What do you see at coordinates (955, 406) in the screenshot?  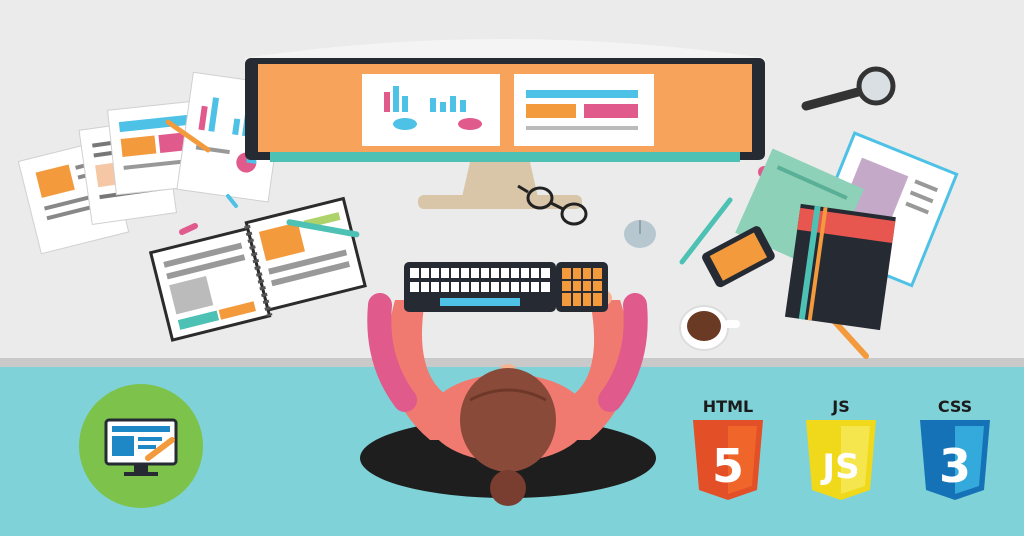 I see `css-label: CSS` at bounding box center [955, 406].